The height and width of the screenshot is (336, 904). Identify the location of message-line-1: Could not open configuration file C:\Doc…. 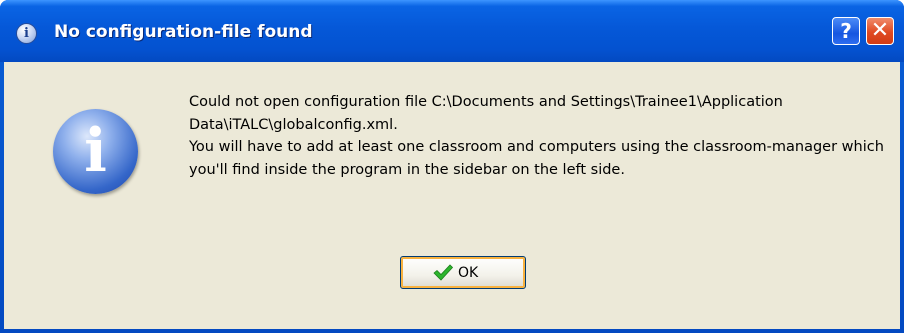
(486, 113).